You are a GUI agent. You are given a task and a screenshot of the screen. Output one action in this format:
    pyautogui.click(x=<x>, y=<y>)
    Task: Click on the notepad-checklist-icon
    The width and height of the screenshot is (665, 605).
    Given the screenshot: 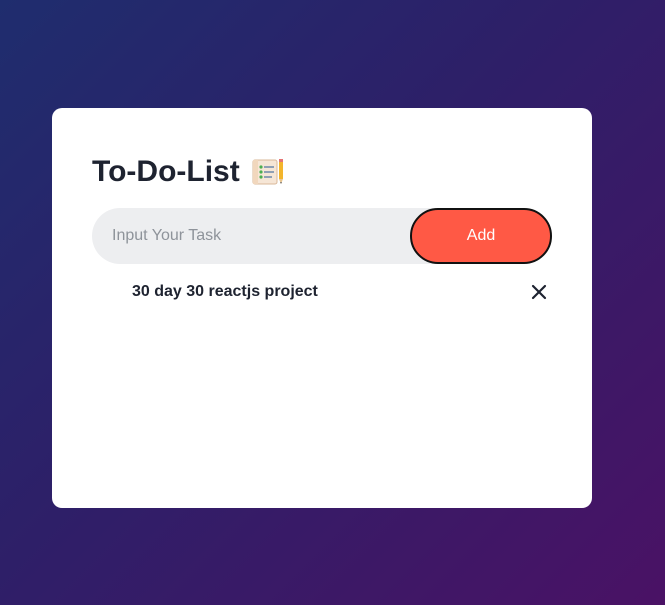 What is the action you would take?
    pyautogui.click(x=268, y=172)
    